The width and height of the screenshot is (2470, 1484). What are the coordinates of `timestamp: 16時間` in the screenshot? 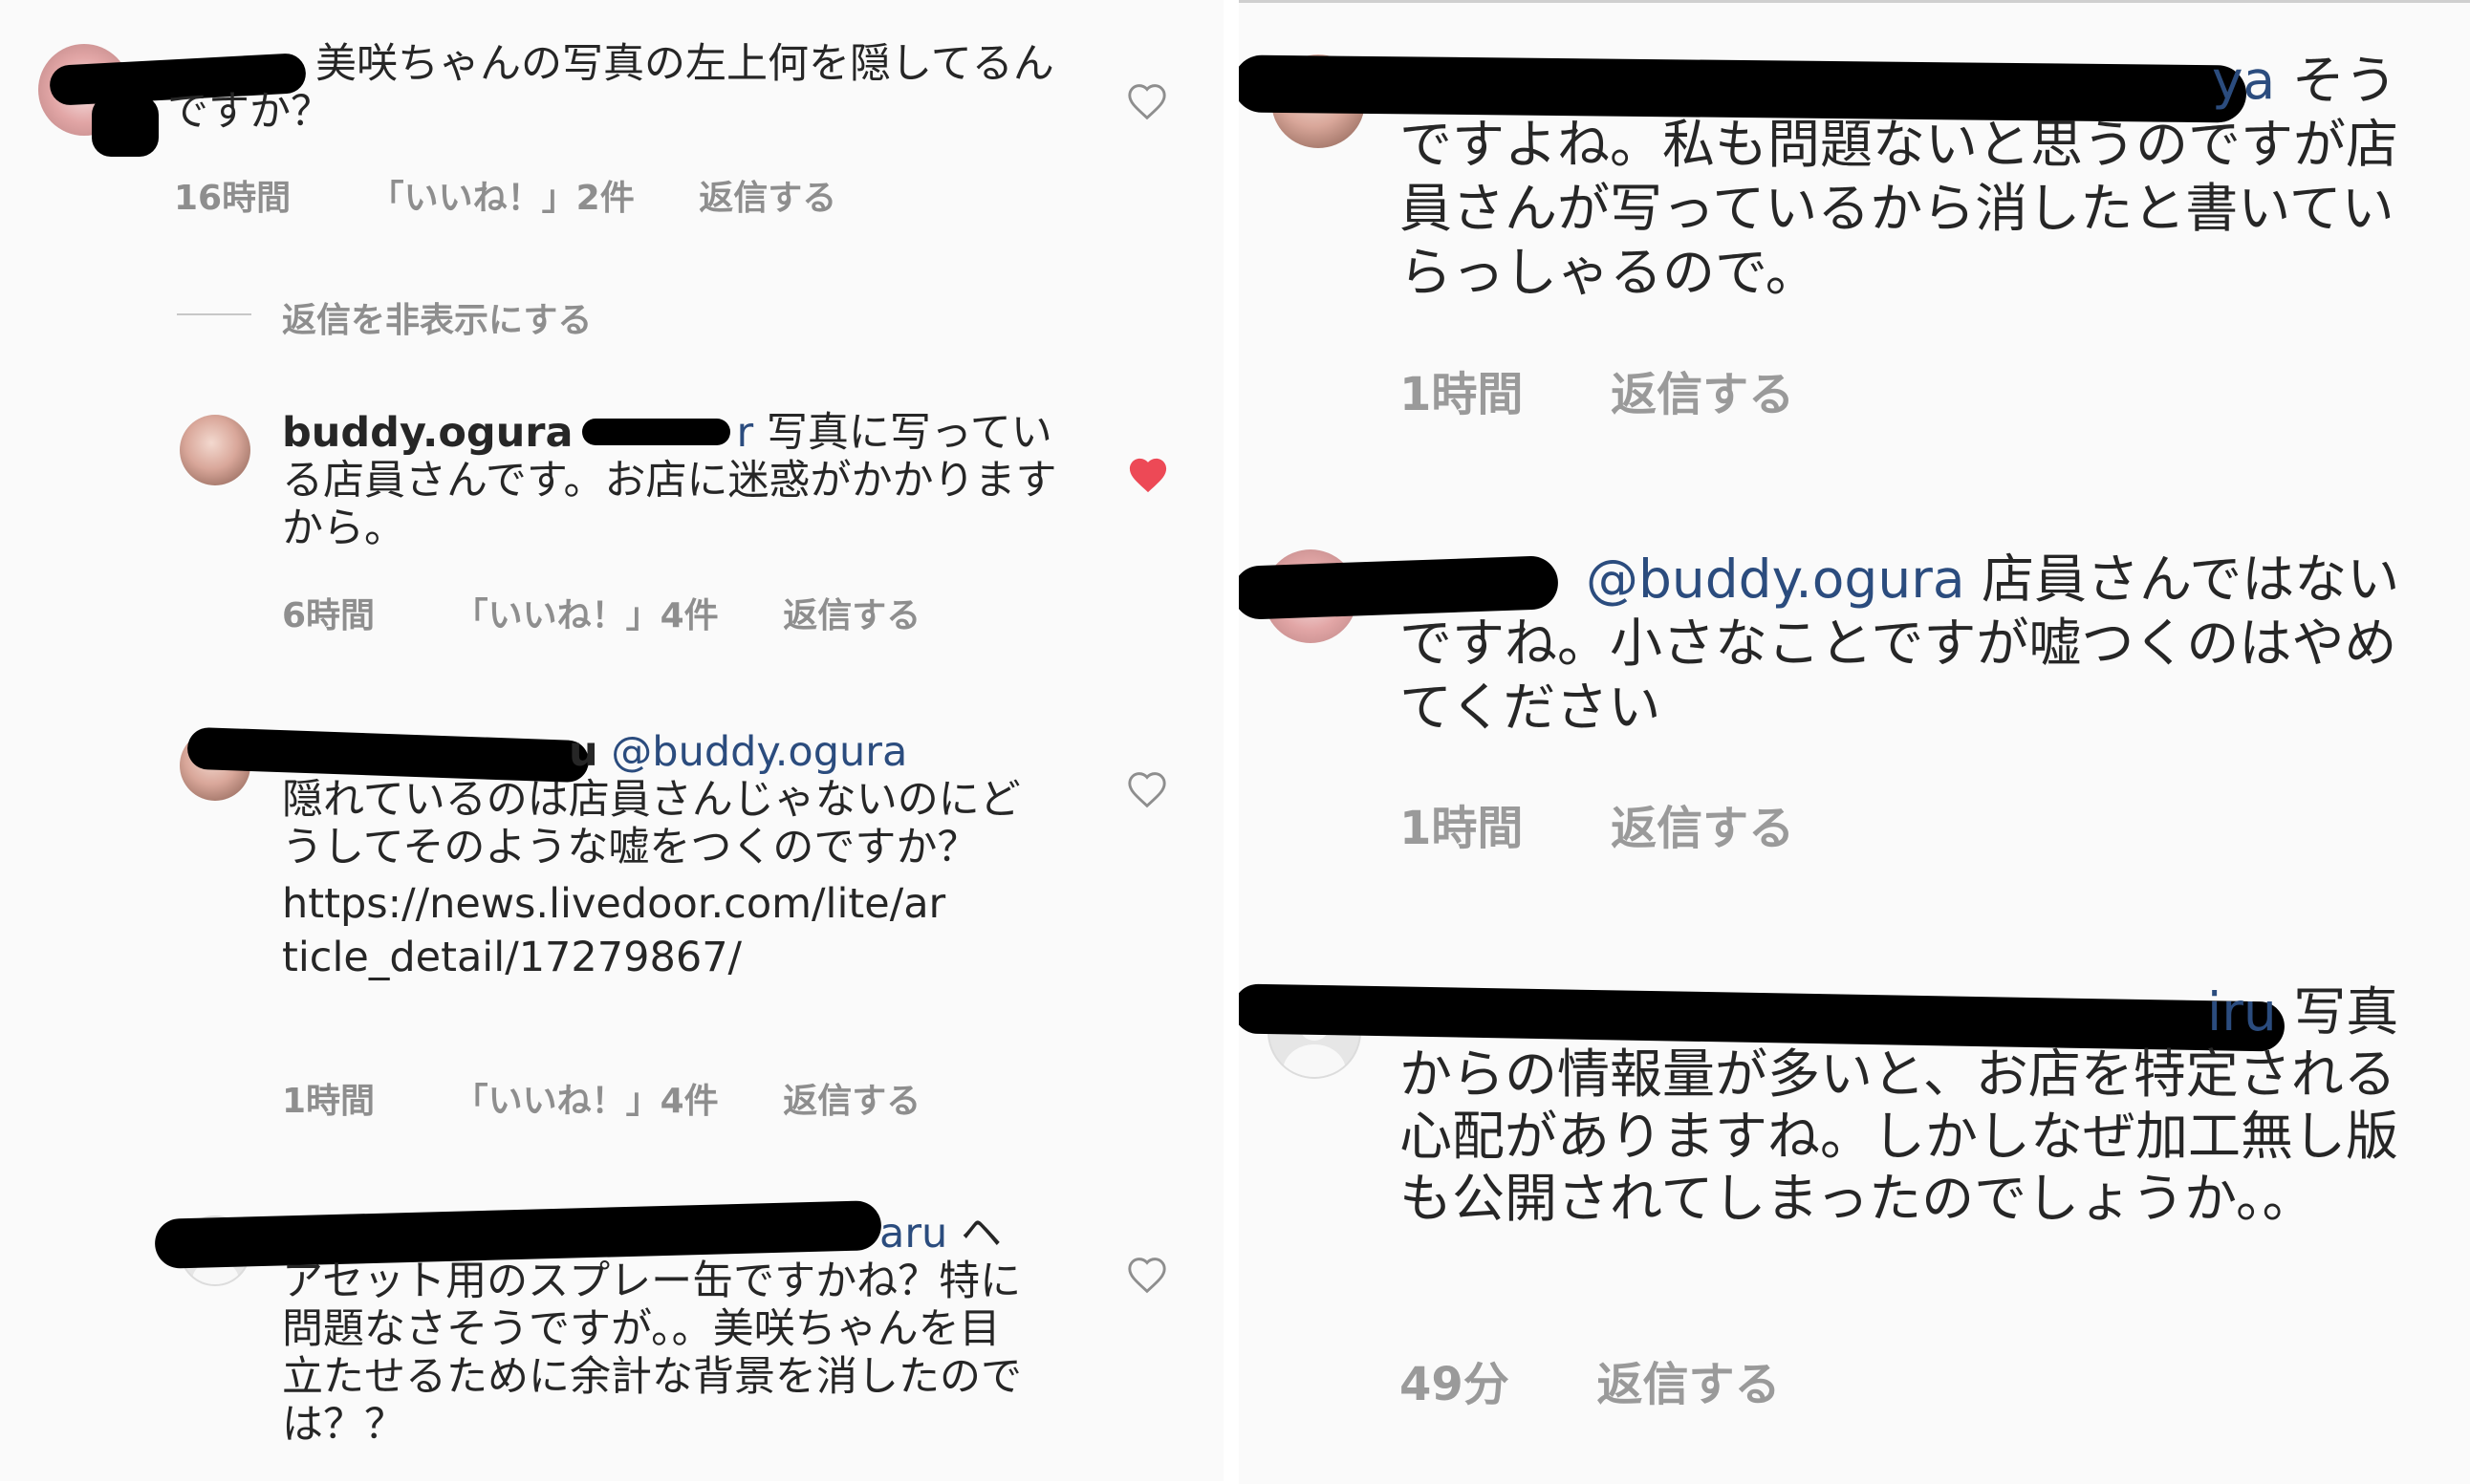 It's located at (233, 199).